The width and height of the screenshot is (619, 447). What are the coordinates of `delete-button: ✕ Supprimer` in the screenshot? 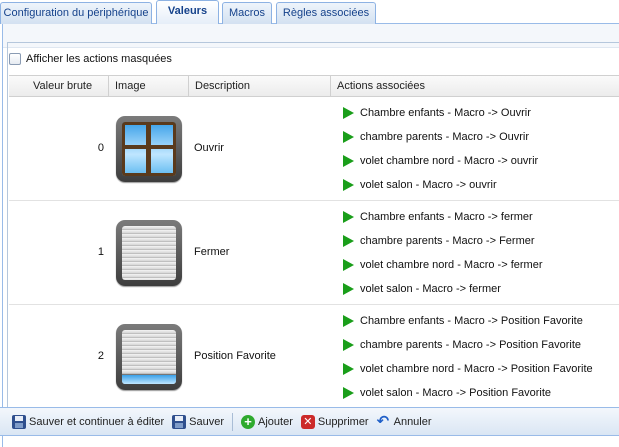 It's located at (334, 421).